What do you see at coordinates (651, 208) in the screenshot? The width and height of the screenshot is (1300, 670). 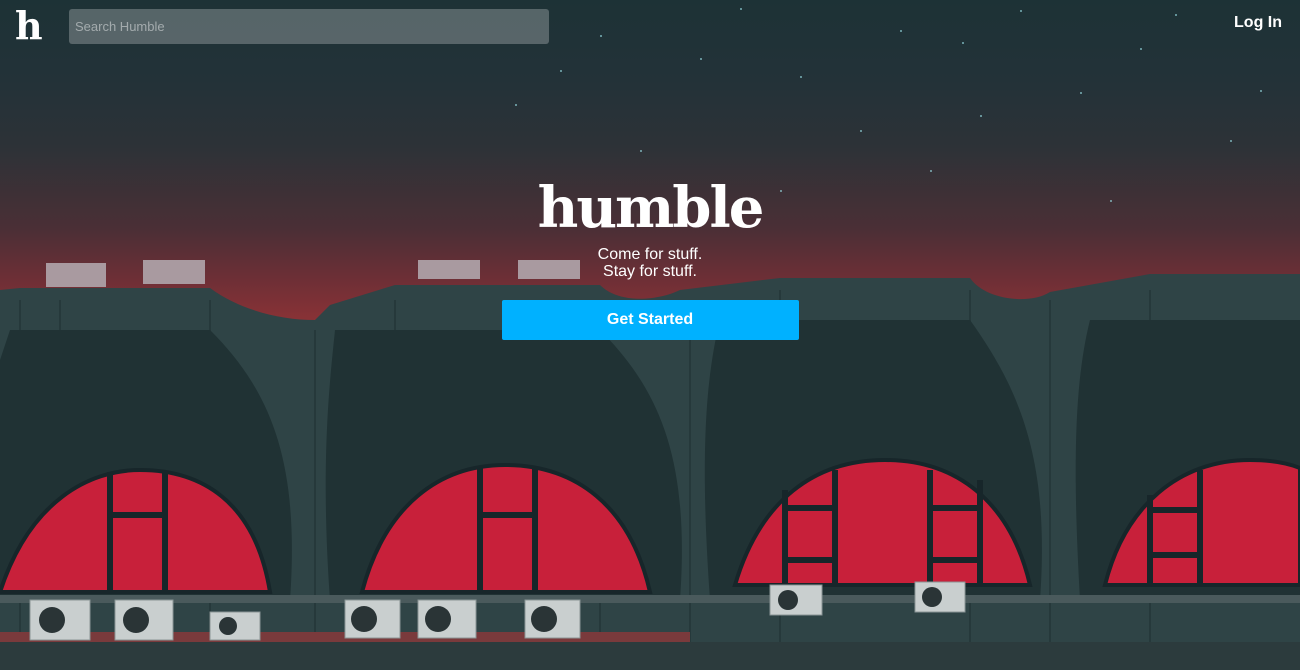 I see `brand-wordmark: humble` at bounding box center [651, 208].